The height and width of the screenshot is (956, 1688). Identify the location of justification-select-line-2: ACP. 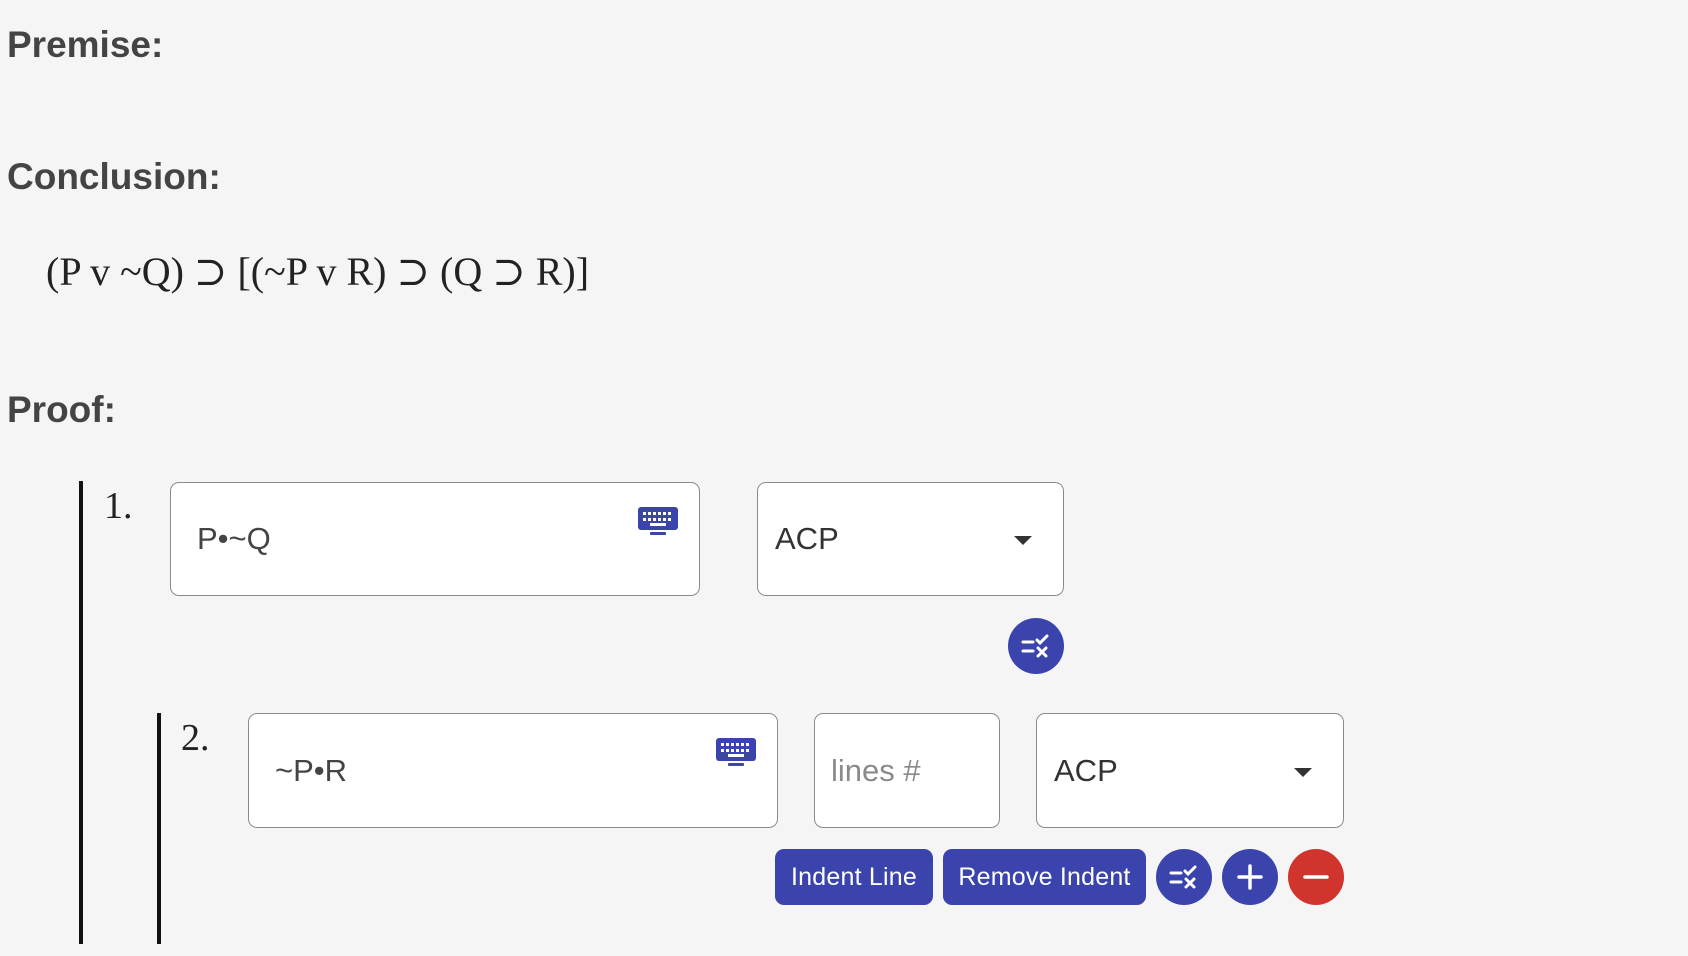
(1190, 770).